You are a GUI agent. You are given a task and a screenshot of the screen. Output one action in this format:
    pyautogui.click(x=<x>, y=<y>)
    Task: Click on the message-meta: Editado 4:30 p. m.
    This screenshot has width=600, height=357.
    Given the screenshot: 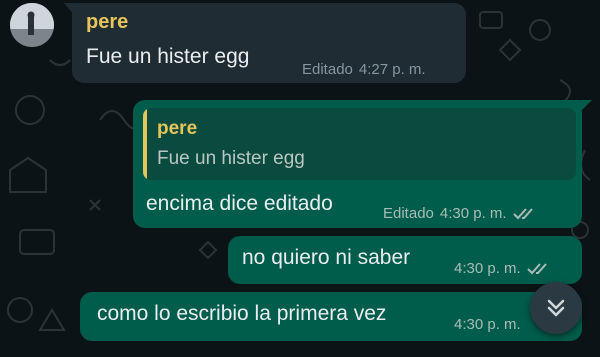 What is the action you would take?
    pyautogui.click(x=461, y=213)
    